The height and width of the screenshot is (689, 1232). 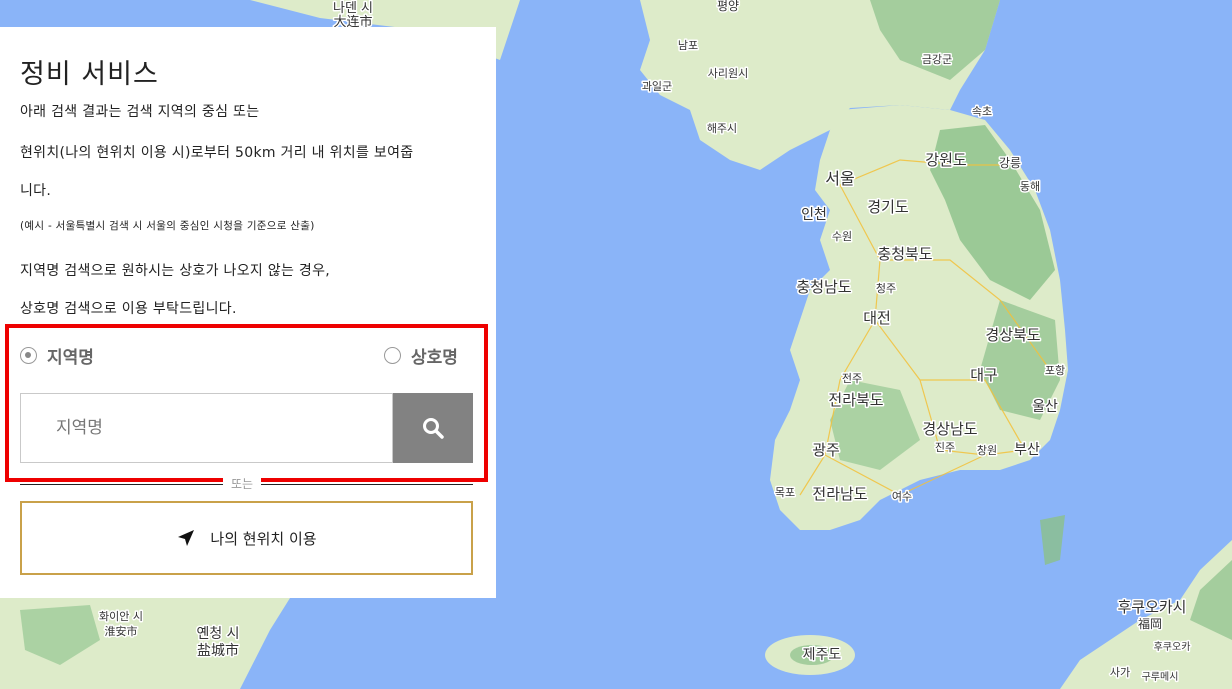 I want to click on description-line-3: 니다., so click(x=36, y=191).